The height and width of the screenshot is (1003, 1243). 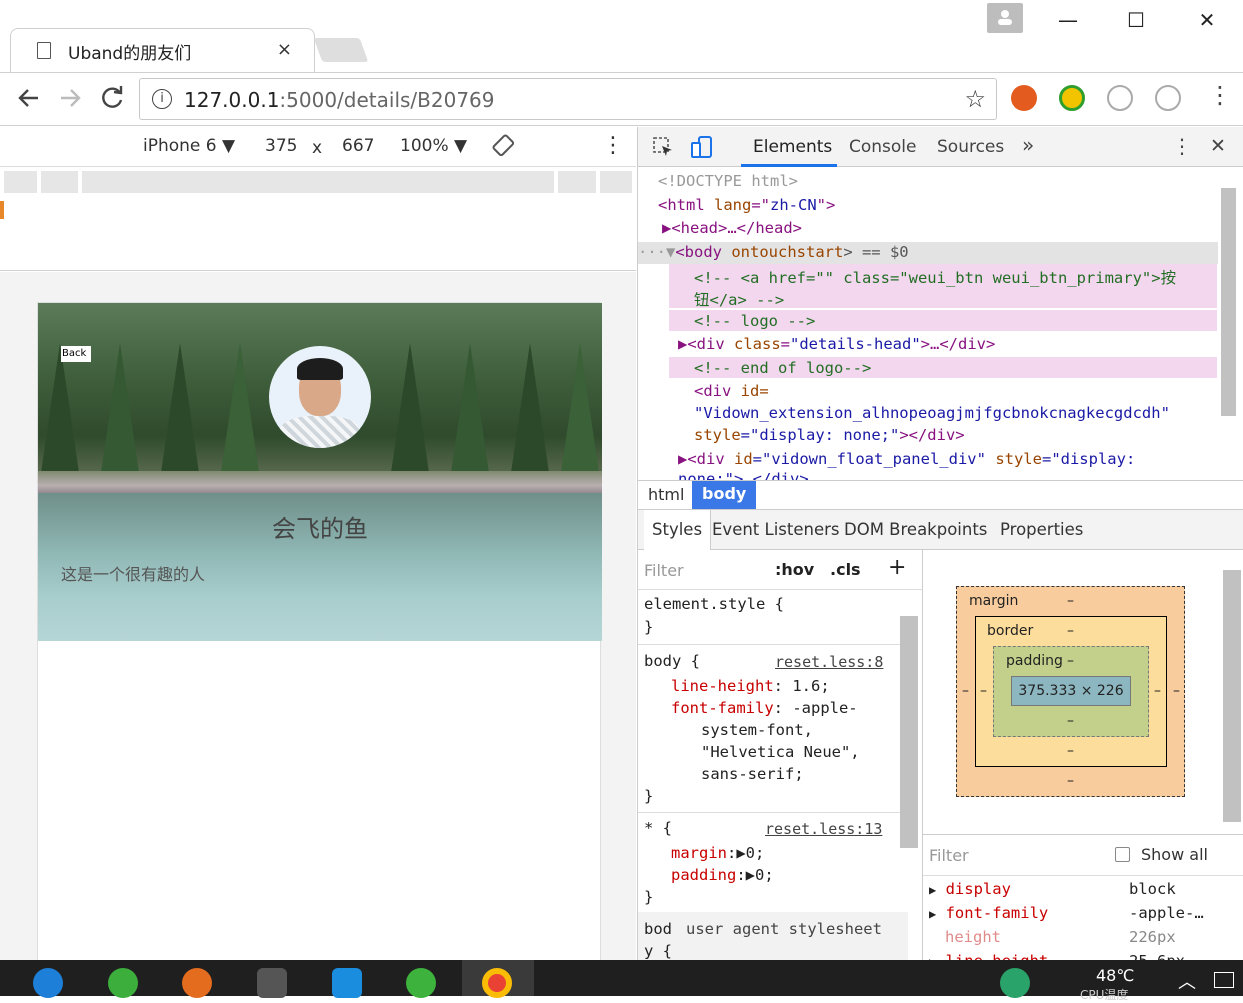 What do you see at coordinates (433, 146) in the screenshot?
I see `zoom-select: 100% ▼` at bounding box center [433, 146].